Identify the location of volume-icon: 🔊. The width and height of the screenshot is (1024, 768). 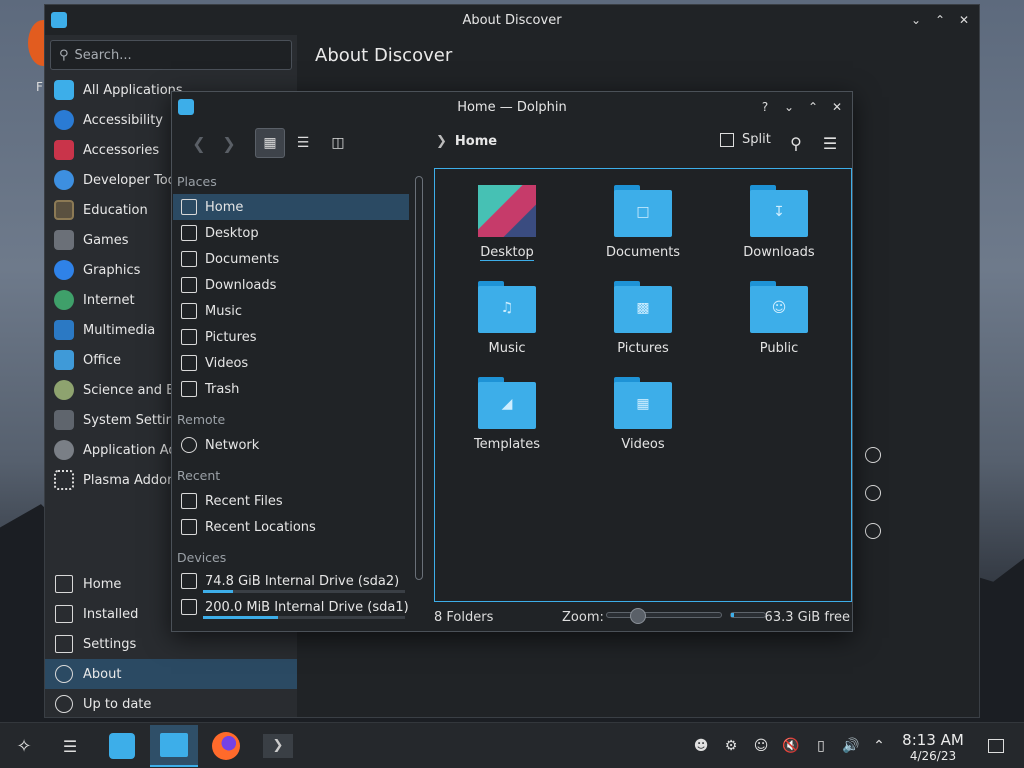
(851, 746).